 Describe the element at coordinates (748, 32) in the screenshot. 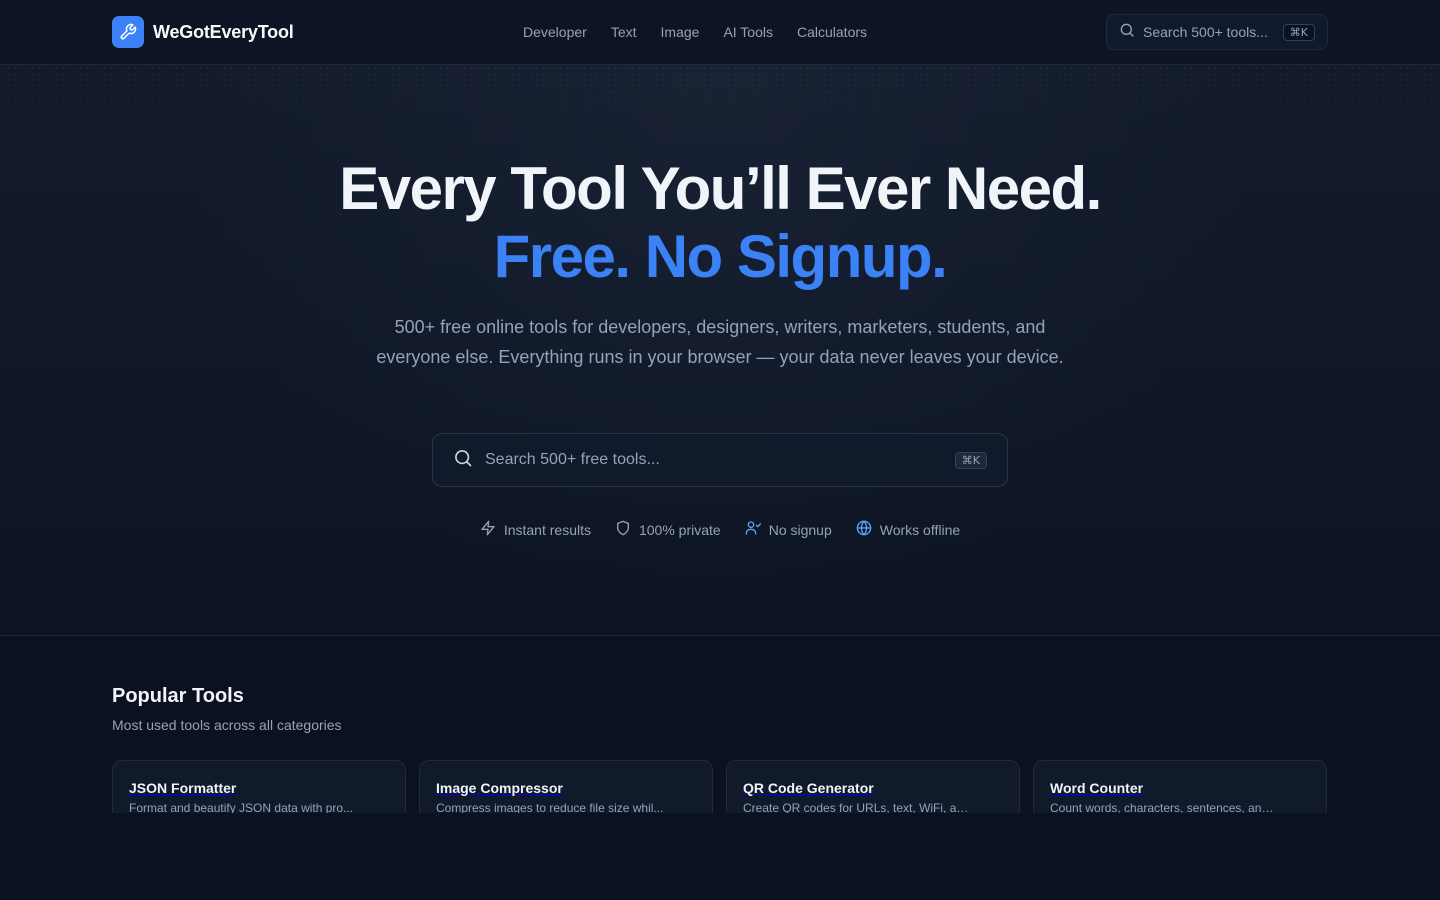

I see `nav-link-ai-tools: AI Tools` at that location.